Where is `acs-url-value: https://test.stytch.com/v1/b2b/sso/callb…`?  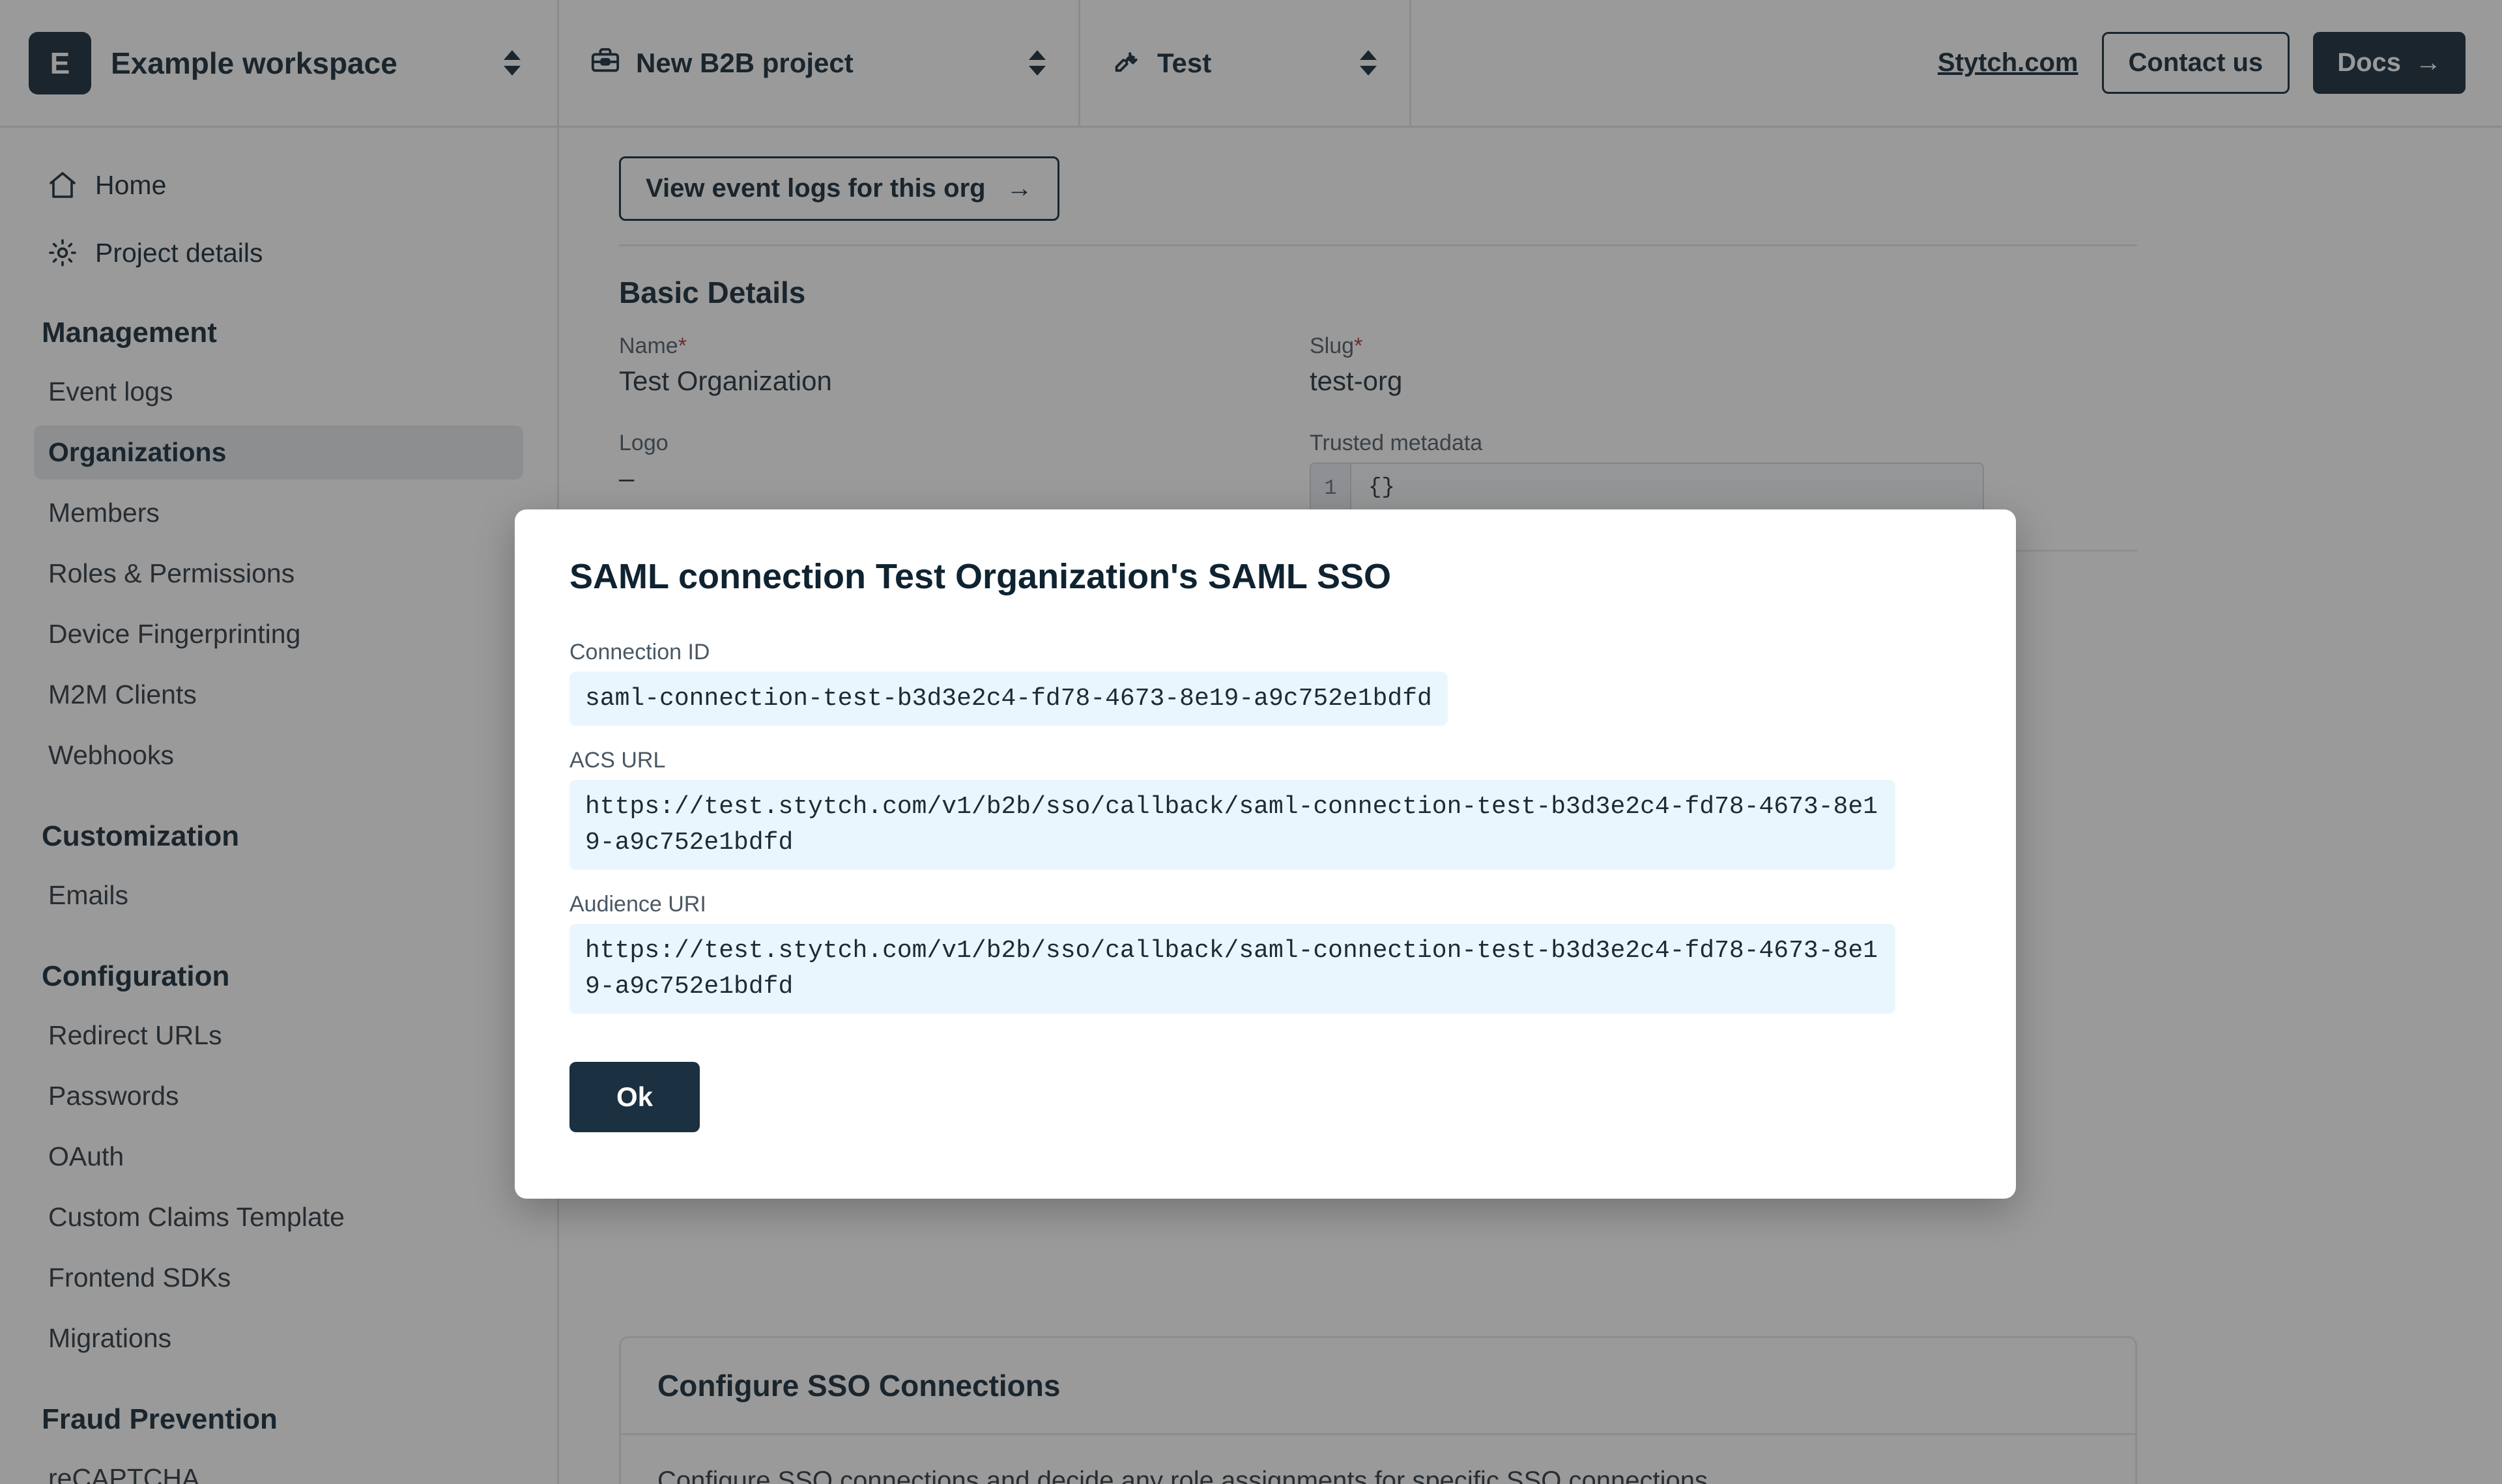
acs-url-value: https://test.stytch.com/v1/b2b/sso/callb… is located at coordinates (1232, 825).